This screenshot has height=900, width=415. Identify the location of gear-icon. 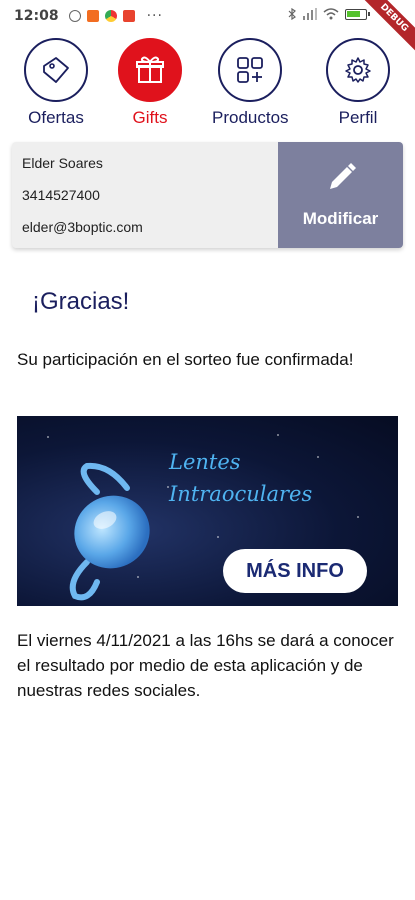
(358, 70).